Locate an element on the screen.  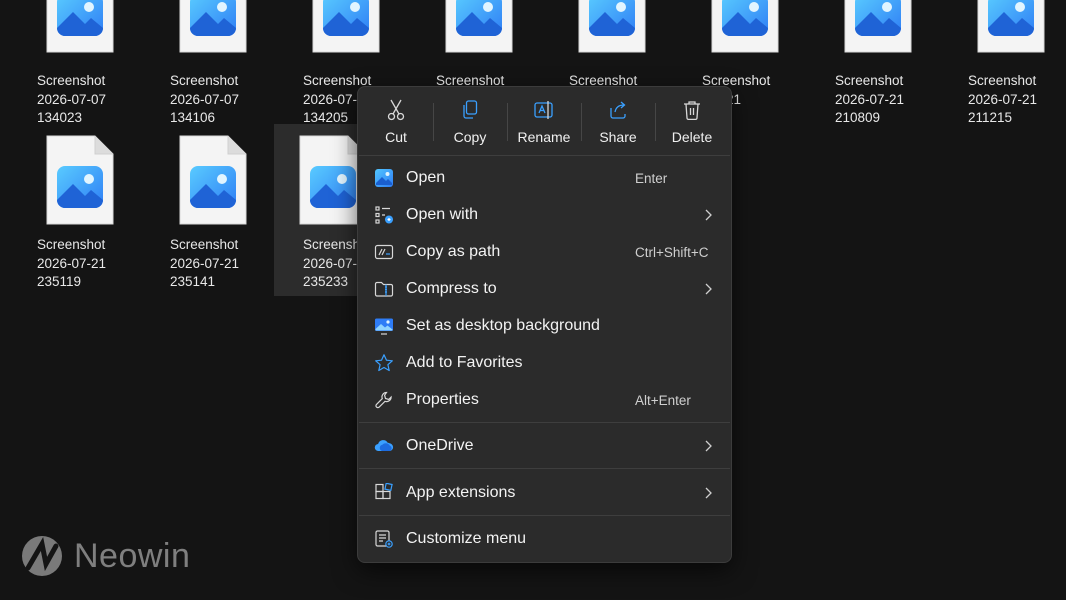
file-item: Screenshot 2026-07-21 235141 is located at coordinates (218, 214).